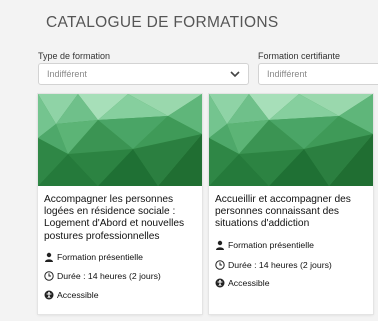 This screenshot has width=378, height=321. Describe the element at coordinates (74, 56) in the screenshot. I see `filter-type-label: Type de formation` at that location.